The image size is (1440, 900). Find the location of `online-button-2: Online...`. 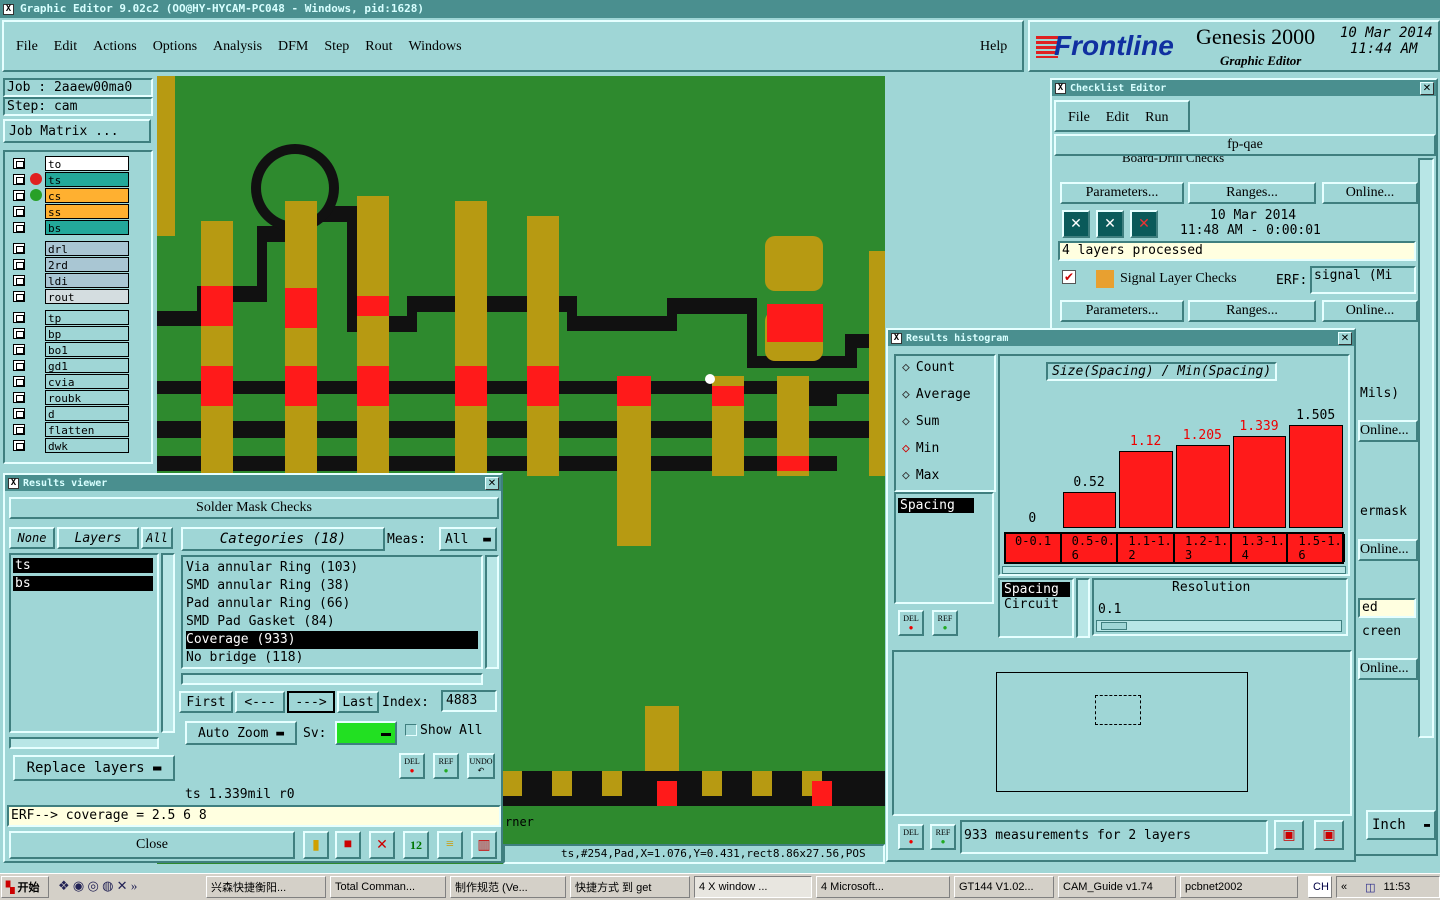

online-button-2: Online... is located at coordinates (1370, 311).